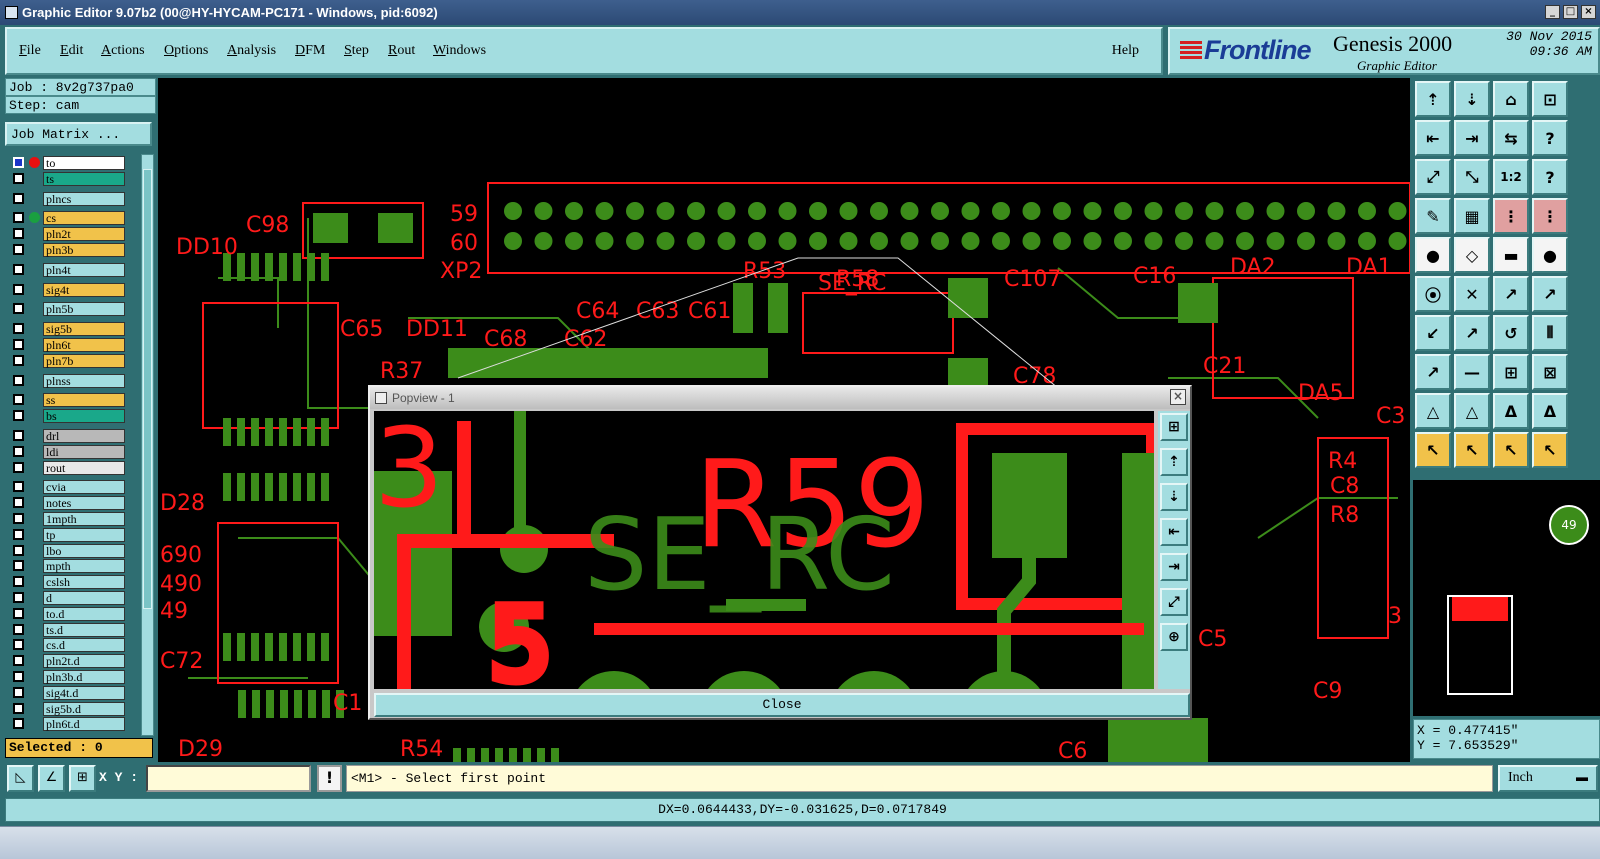 This screenshot has width=1600, height=859. I want to click on units-select: Inch ▬, so click(1548, 778).